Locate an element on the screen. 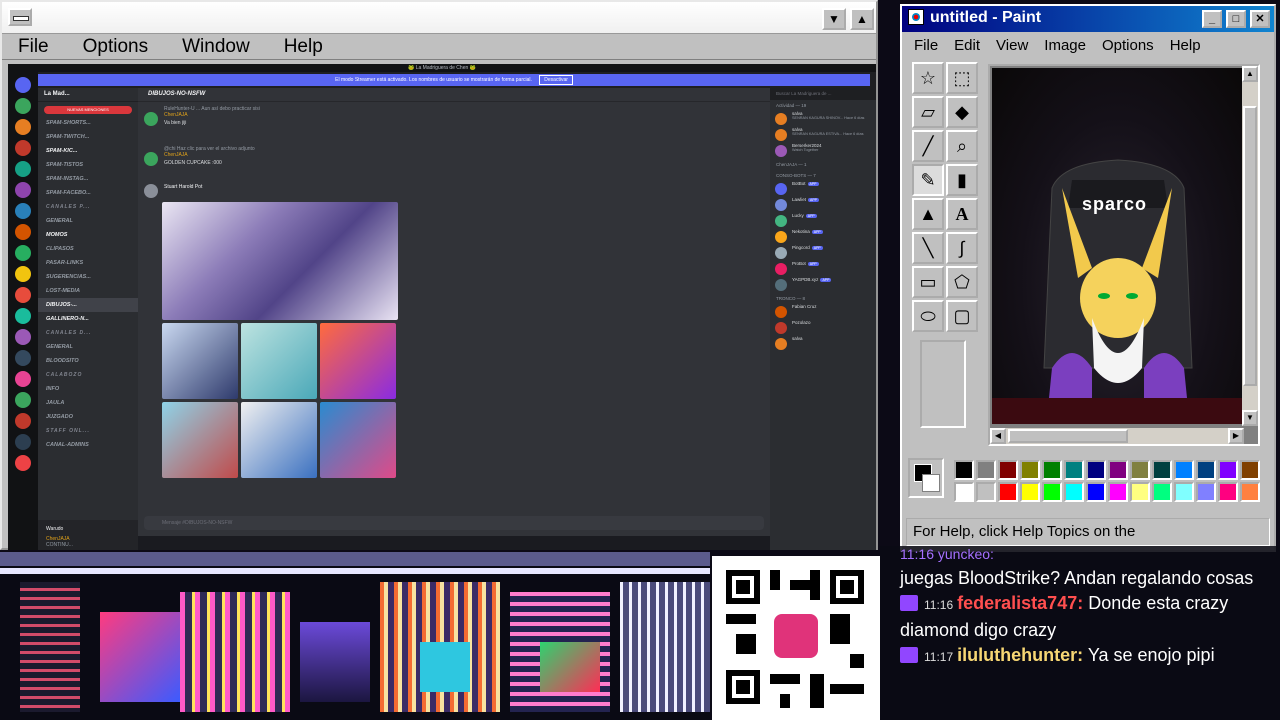 This screenshot has width=1280, height=720. member-item: Lawliet APP is located at coordinates (823, 205).